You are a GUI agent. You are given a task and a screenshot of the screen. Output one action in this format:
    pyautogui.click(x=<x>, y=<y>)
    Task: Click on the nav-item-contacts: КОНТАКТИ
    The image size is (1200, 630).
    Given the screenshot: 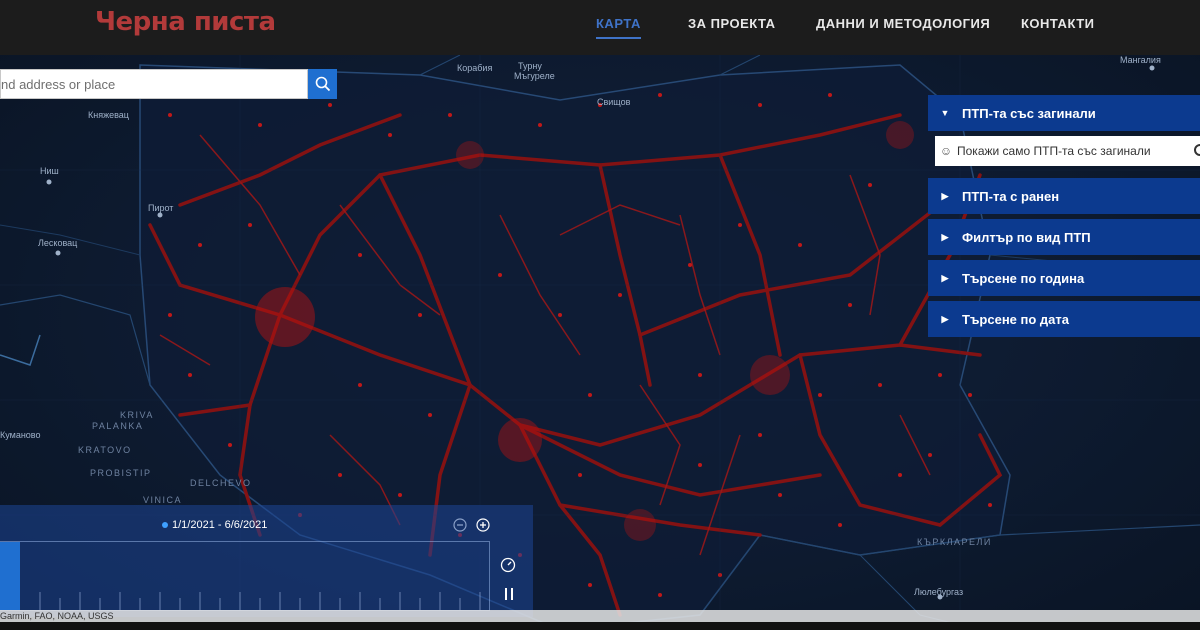 What is the action you would take?
    pyautogui.click(x=1058, y=23)
    